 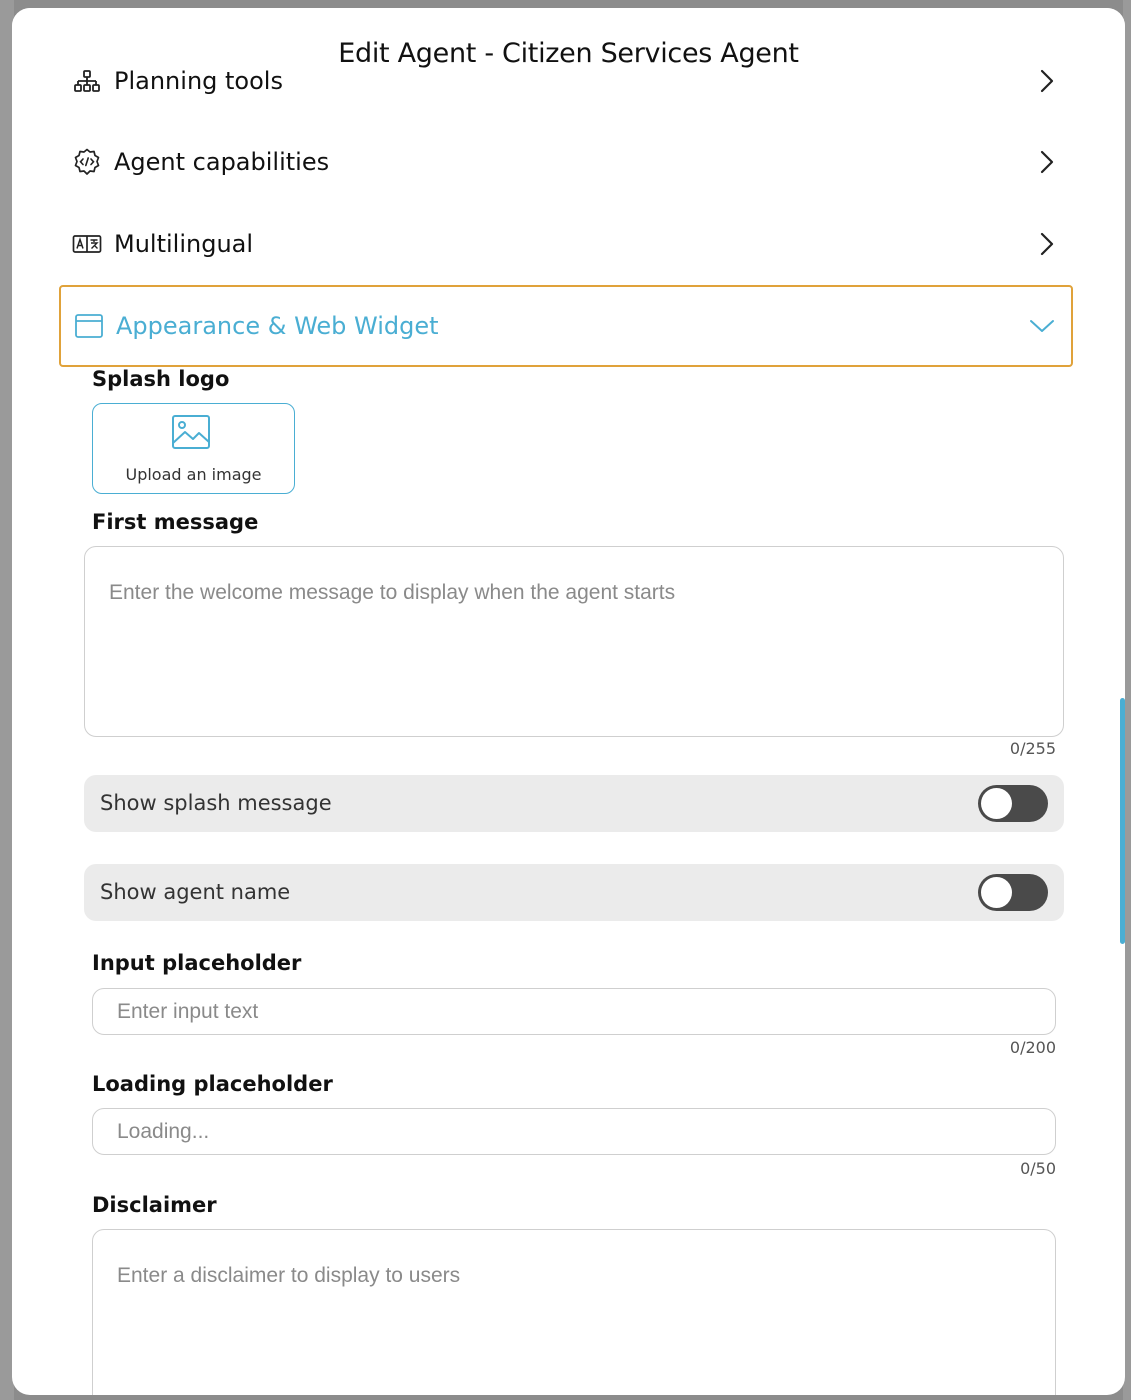 I want to click on first-message-textarea, so click(x=574, y=641).